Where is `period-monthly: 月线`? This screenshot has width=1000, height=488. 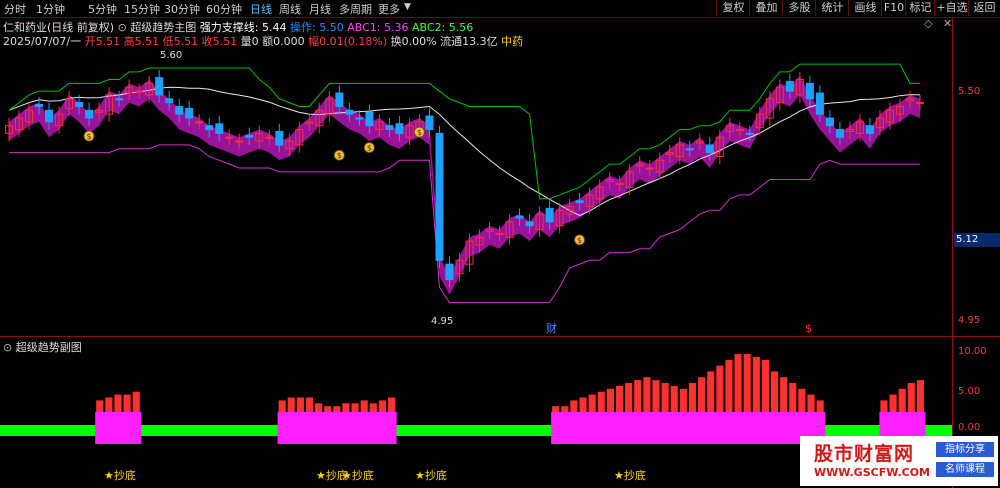
period-monthly: 月线 is located at coordinates (320, 9).